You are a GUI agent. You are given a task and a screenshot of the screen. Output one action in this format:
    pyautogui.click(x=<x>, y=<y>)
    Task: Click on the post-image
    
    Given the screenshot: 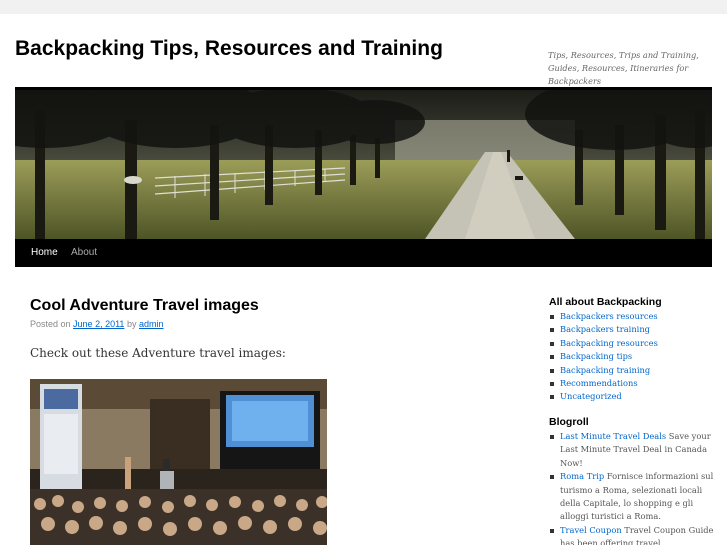 What is the action you would take?
    pyautogui.click(x=178, y=462)
    